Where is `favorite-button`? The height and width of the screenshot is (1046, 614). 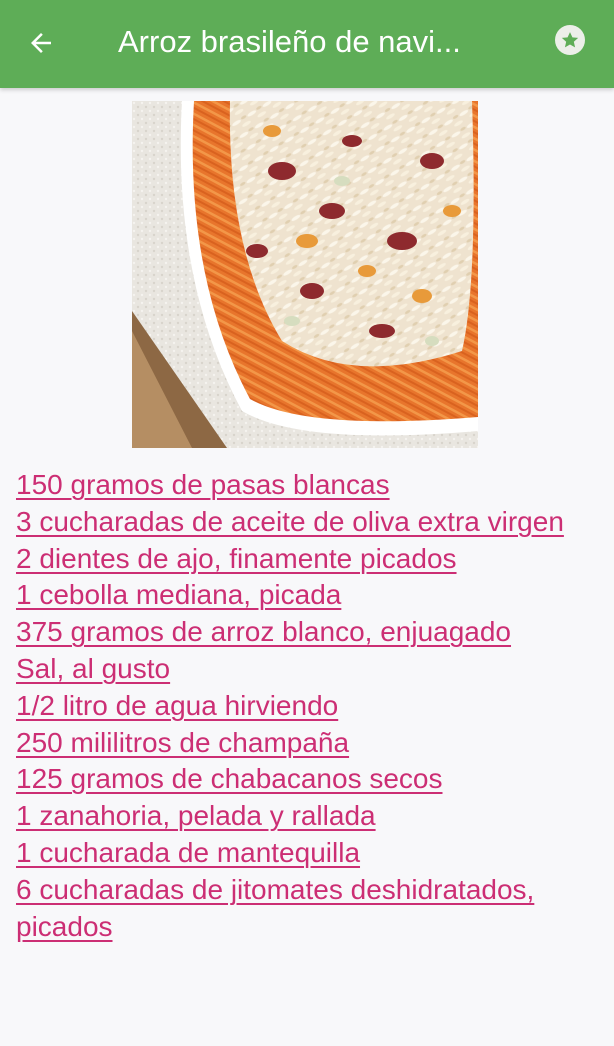
favorite-button is located at coordinates (570, 40).